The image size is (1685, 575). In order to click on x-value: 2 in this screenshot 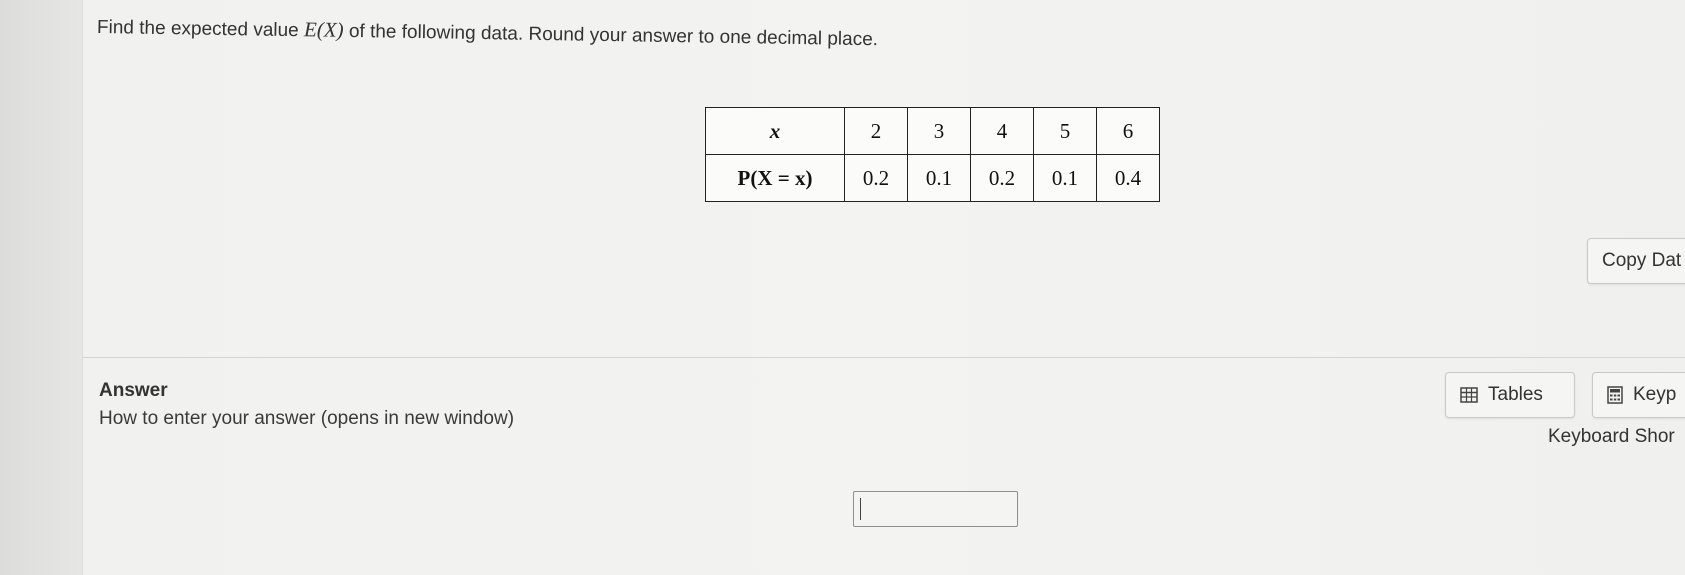, I will do `click(876, 131)`.